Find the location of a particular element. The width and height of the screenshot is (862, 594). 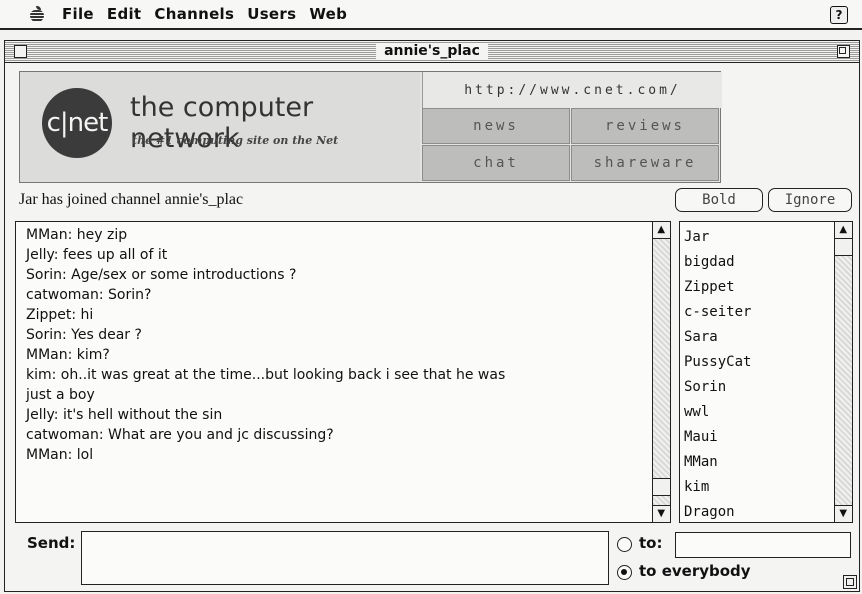

banner-nav-shareware: shareware is located at coordinates (645, 163).